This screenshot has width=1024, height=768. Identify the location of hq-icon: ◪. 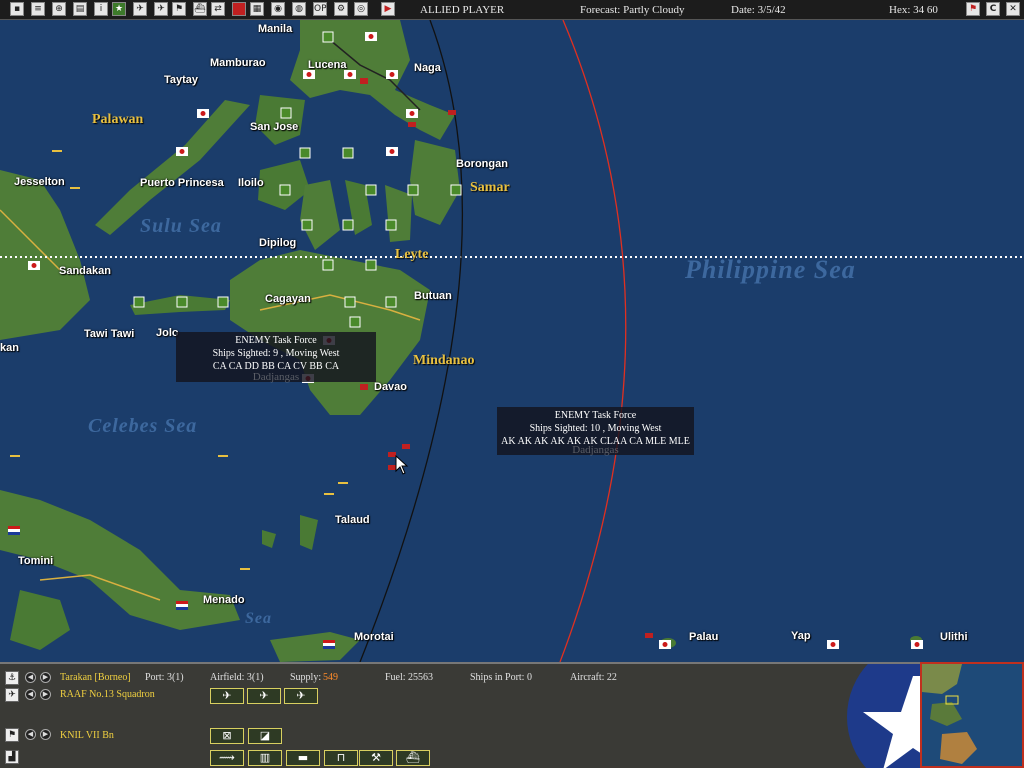
(265, 736).